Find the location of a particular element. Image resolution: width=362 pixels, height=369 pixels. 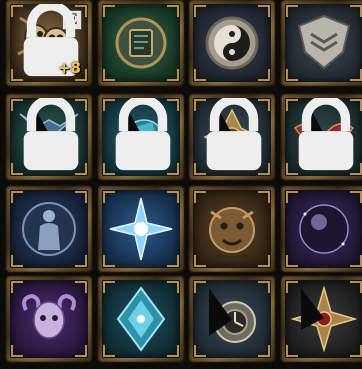

relic-slot-yin-yang is located at coordinates (232, 43).